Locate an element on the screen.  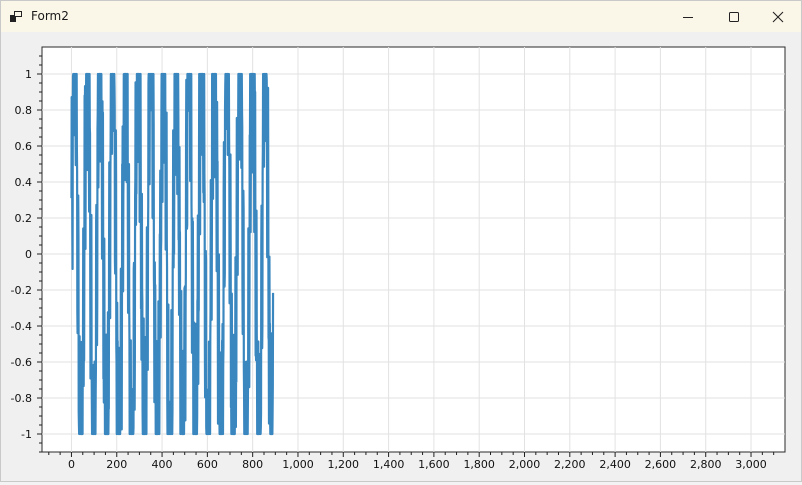
x-tick-label: 400 is located at coordinates (162, 464).